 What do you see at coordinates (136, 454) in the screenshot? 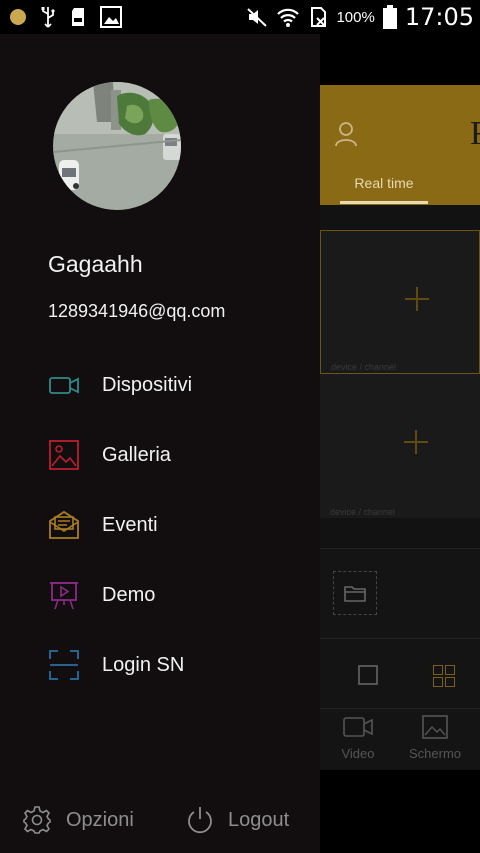
I see `menu-label-galleria: Galleria` at bounding box center [136, 454].